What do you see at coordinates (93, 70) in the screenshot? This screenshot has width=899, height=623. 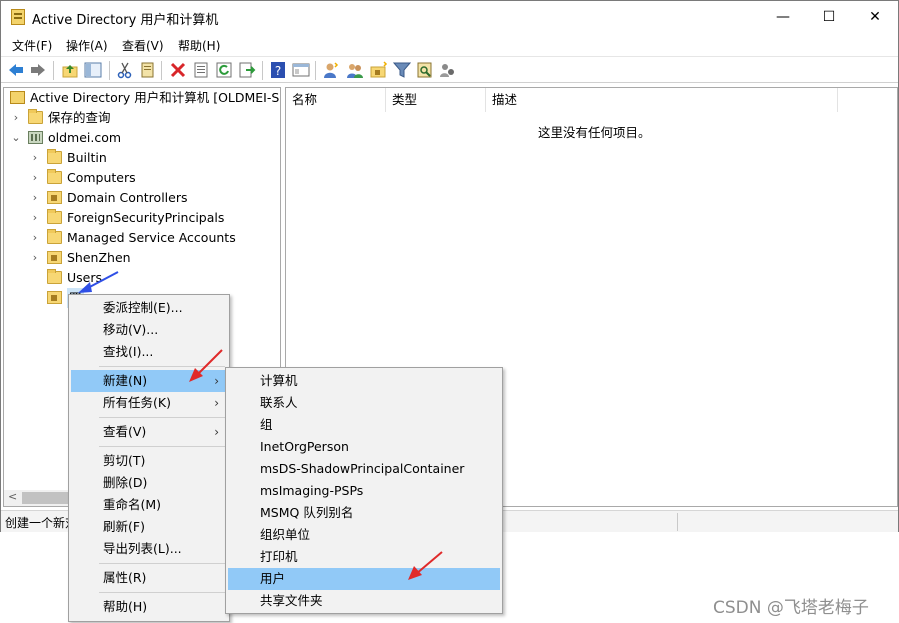 I see `show-hide-tree-icon` at bounding box center [93, 70].